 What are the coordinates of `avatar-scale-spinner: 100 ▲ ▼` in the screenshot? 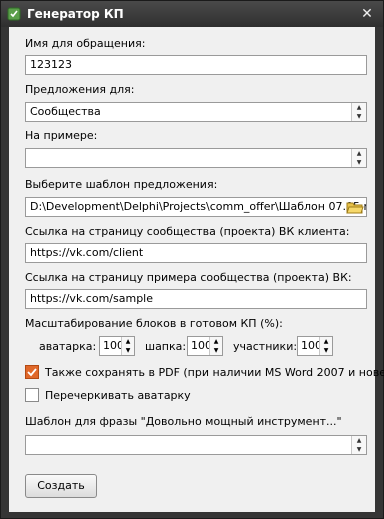 It's located at (117, 346).